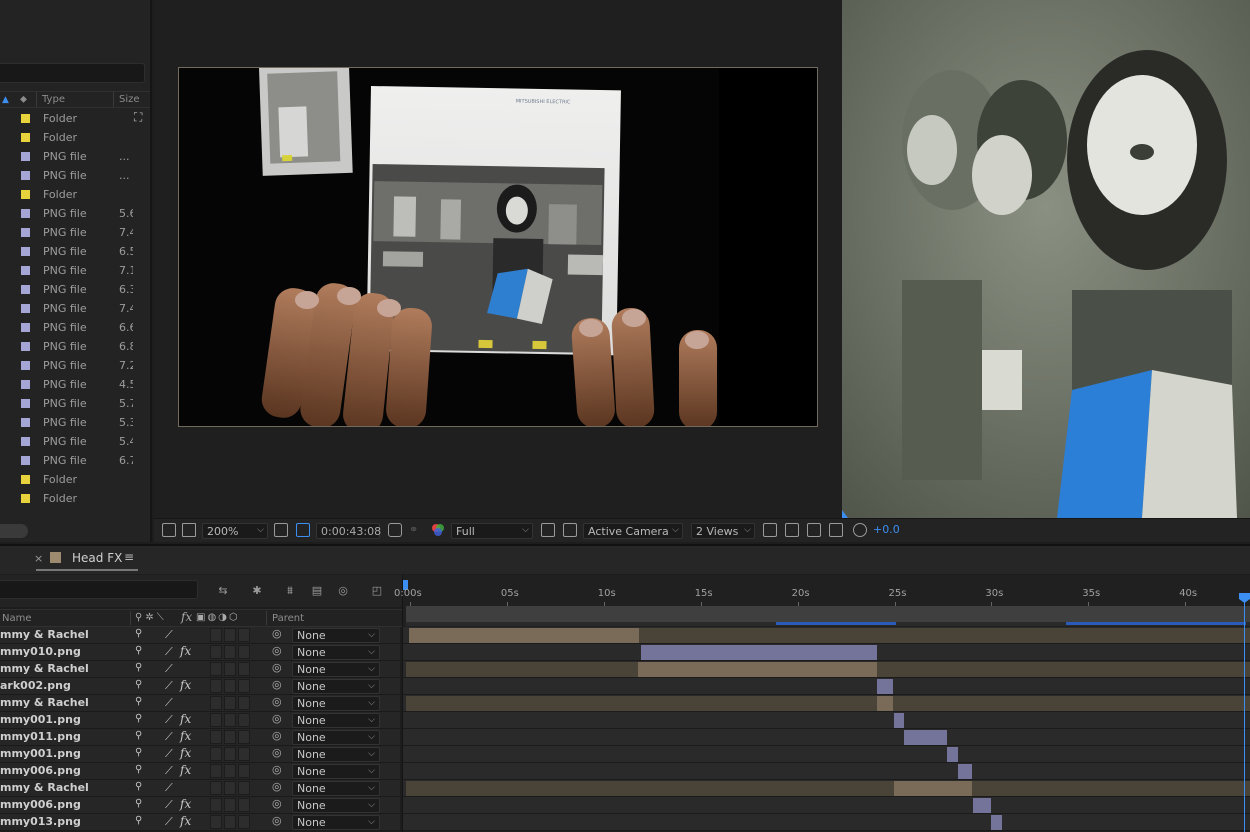 The width and height of the screenshot is (1250, 832). I want to click on tab-head-fx: × Head FX ≡, so click(86, 560).